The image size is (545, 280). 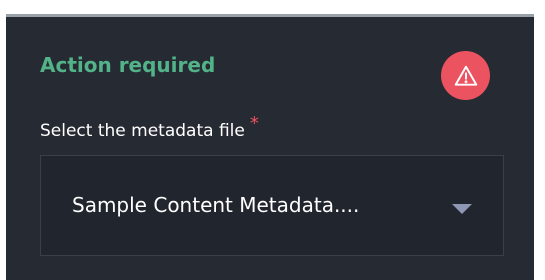 What do you see at coordinates (128, 65) in the screenshot?
I see `panel-title: Action required` at bounding box center [128, 65].